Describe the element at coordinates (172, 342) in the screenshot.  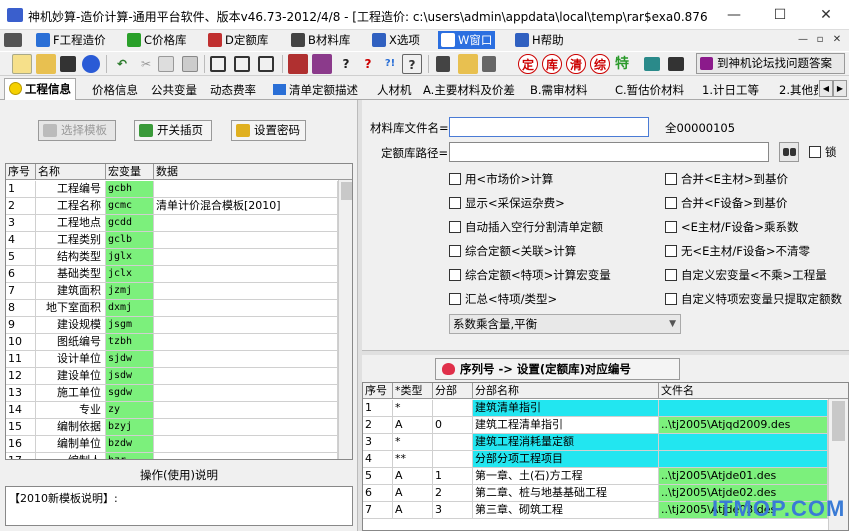
I see `table-row: 10 图纸编号 tzbh` at that location.